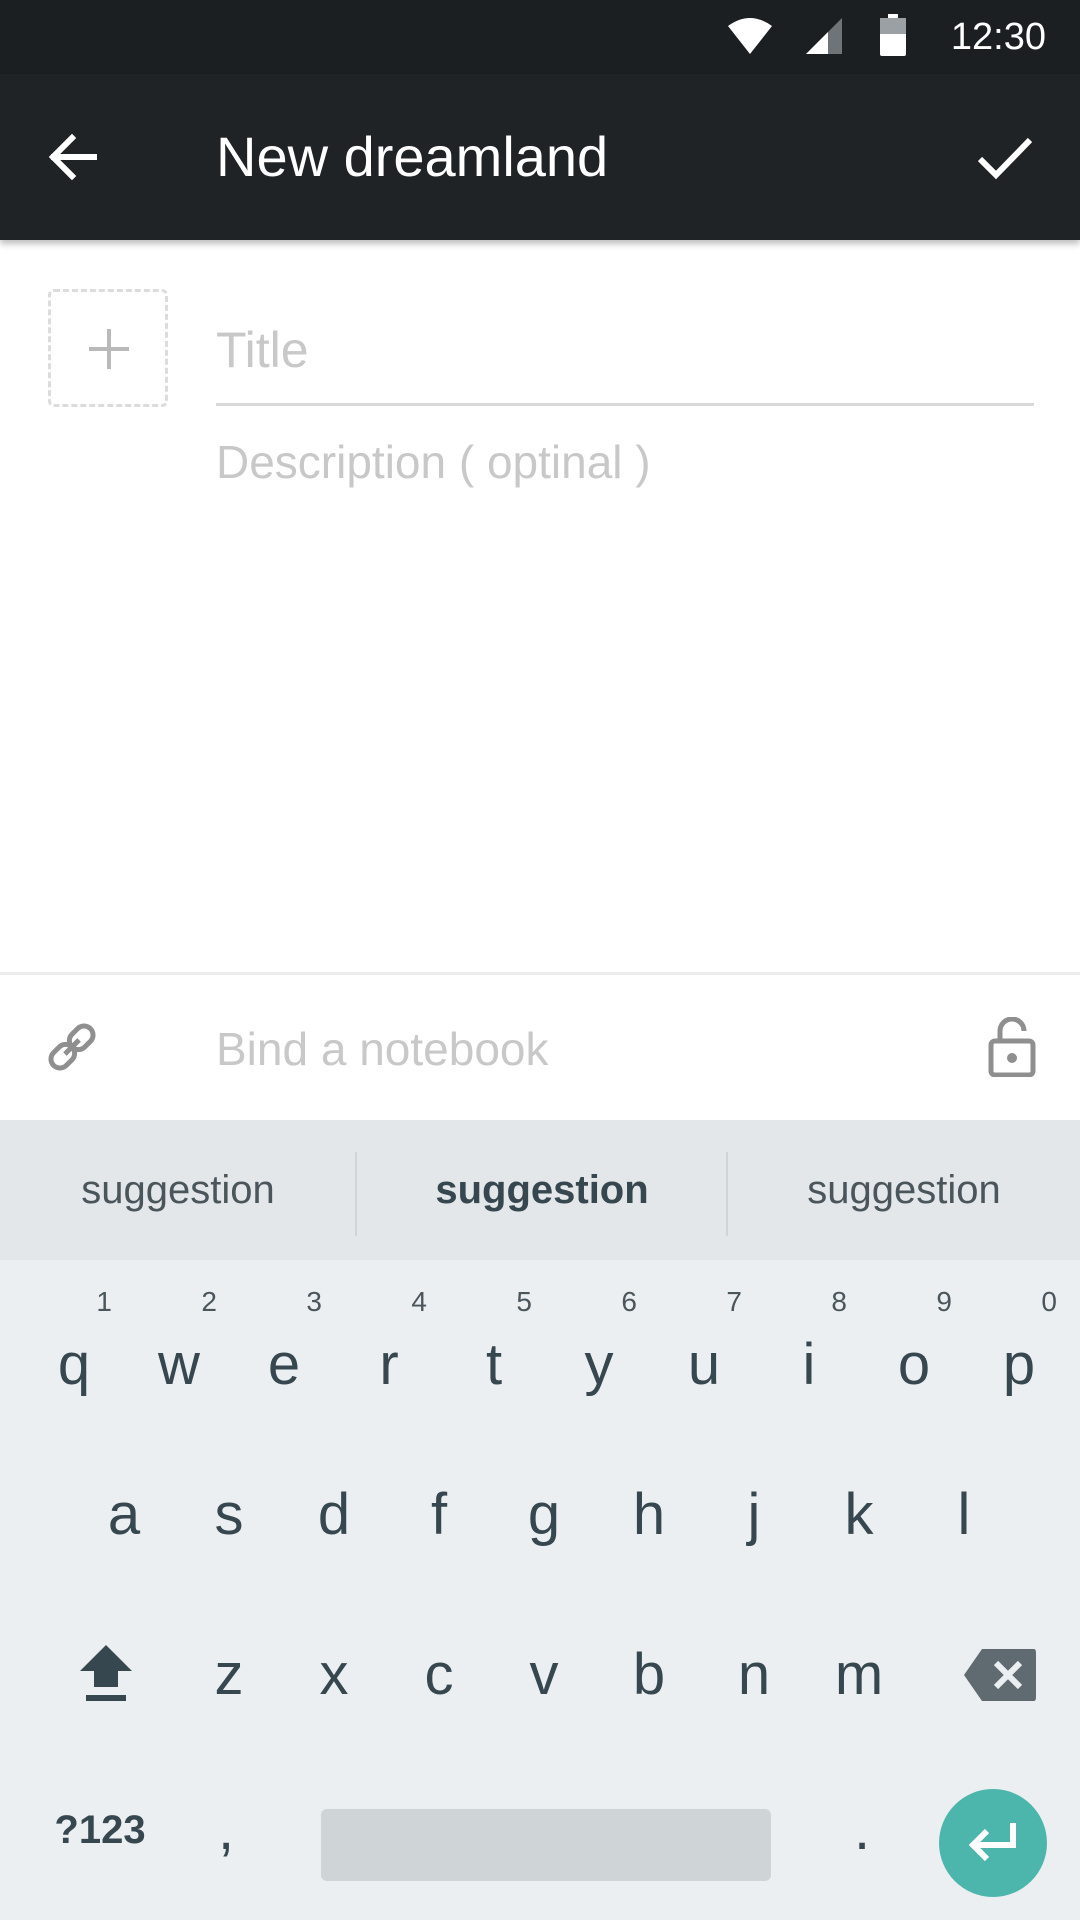 The image size is (1080, 1920). What do you see at coordinates (178, 1190) in the screenshot?
I see `suggestion-left: suggestion` at bounding box center [178, 1190].